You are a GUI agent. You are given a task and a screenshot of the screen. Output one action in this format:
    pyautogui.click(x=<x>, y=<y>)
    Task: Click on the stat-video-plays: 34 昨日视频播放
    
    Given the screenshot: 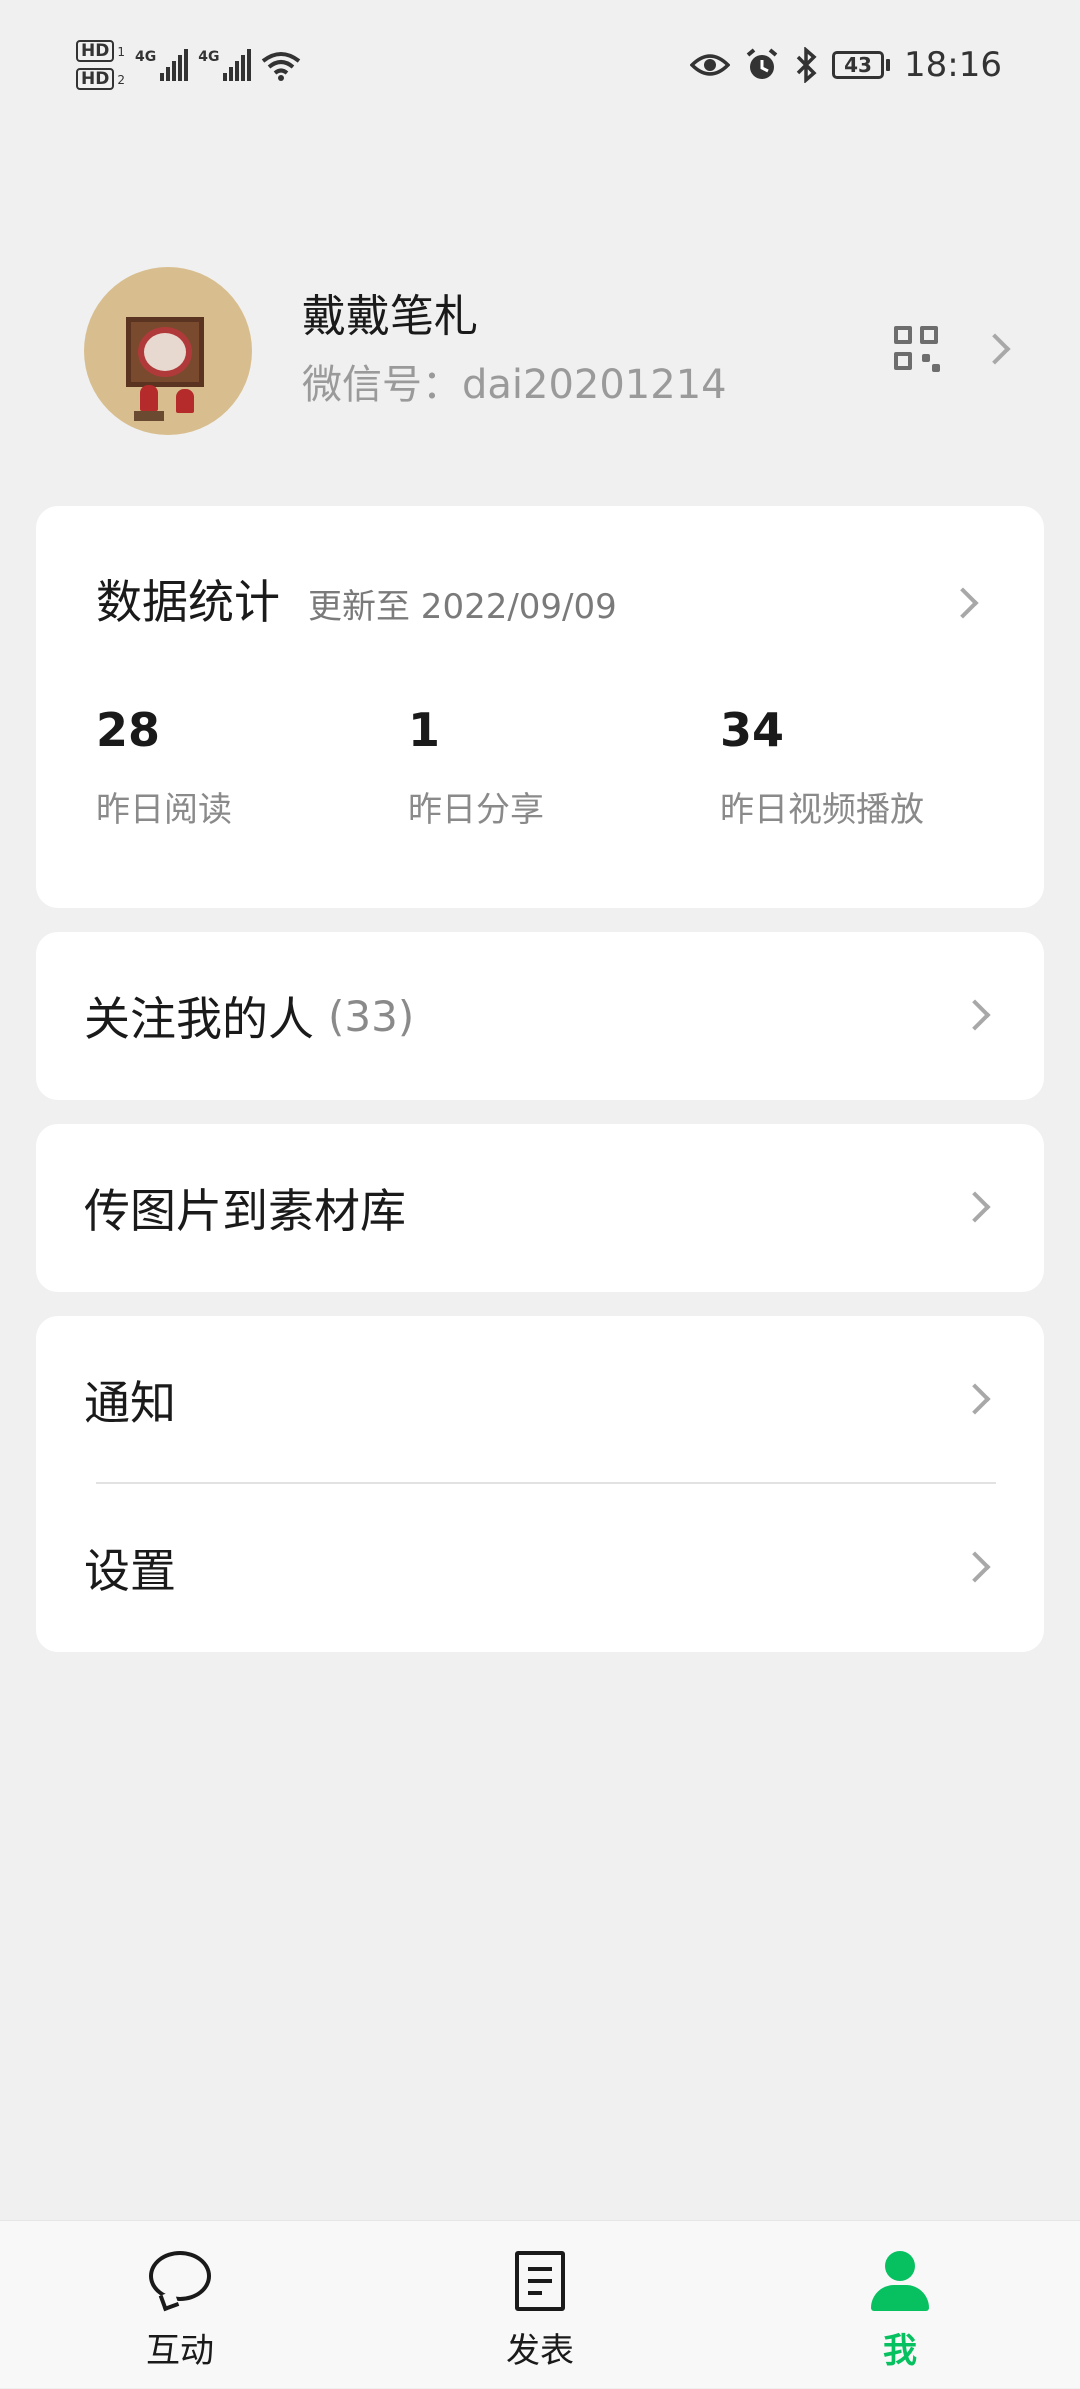 What is the action you would take?
    pyautogui.click(x=822, y=765)
    